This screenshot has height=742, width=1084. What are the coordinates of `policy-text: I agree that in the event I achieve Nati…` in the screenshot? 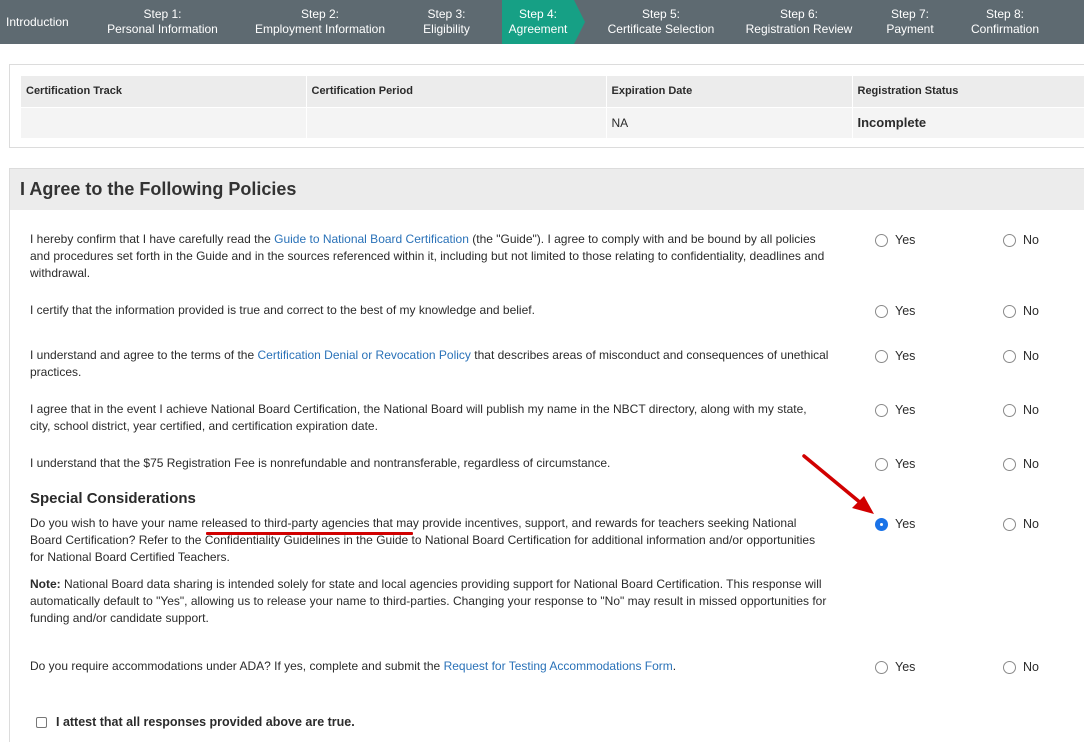 It's located at (430, 418).